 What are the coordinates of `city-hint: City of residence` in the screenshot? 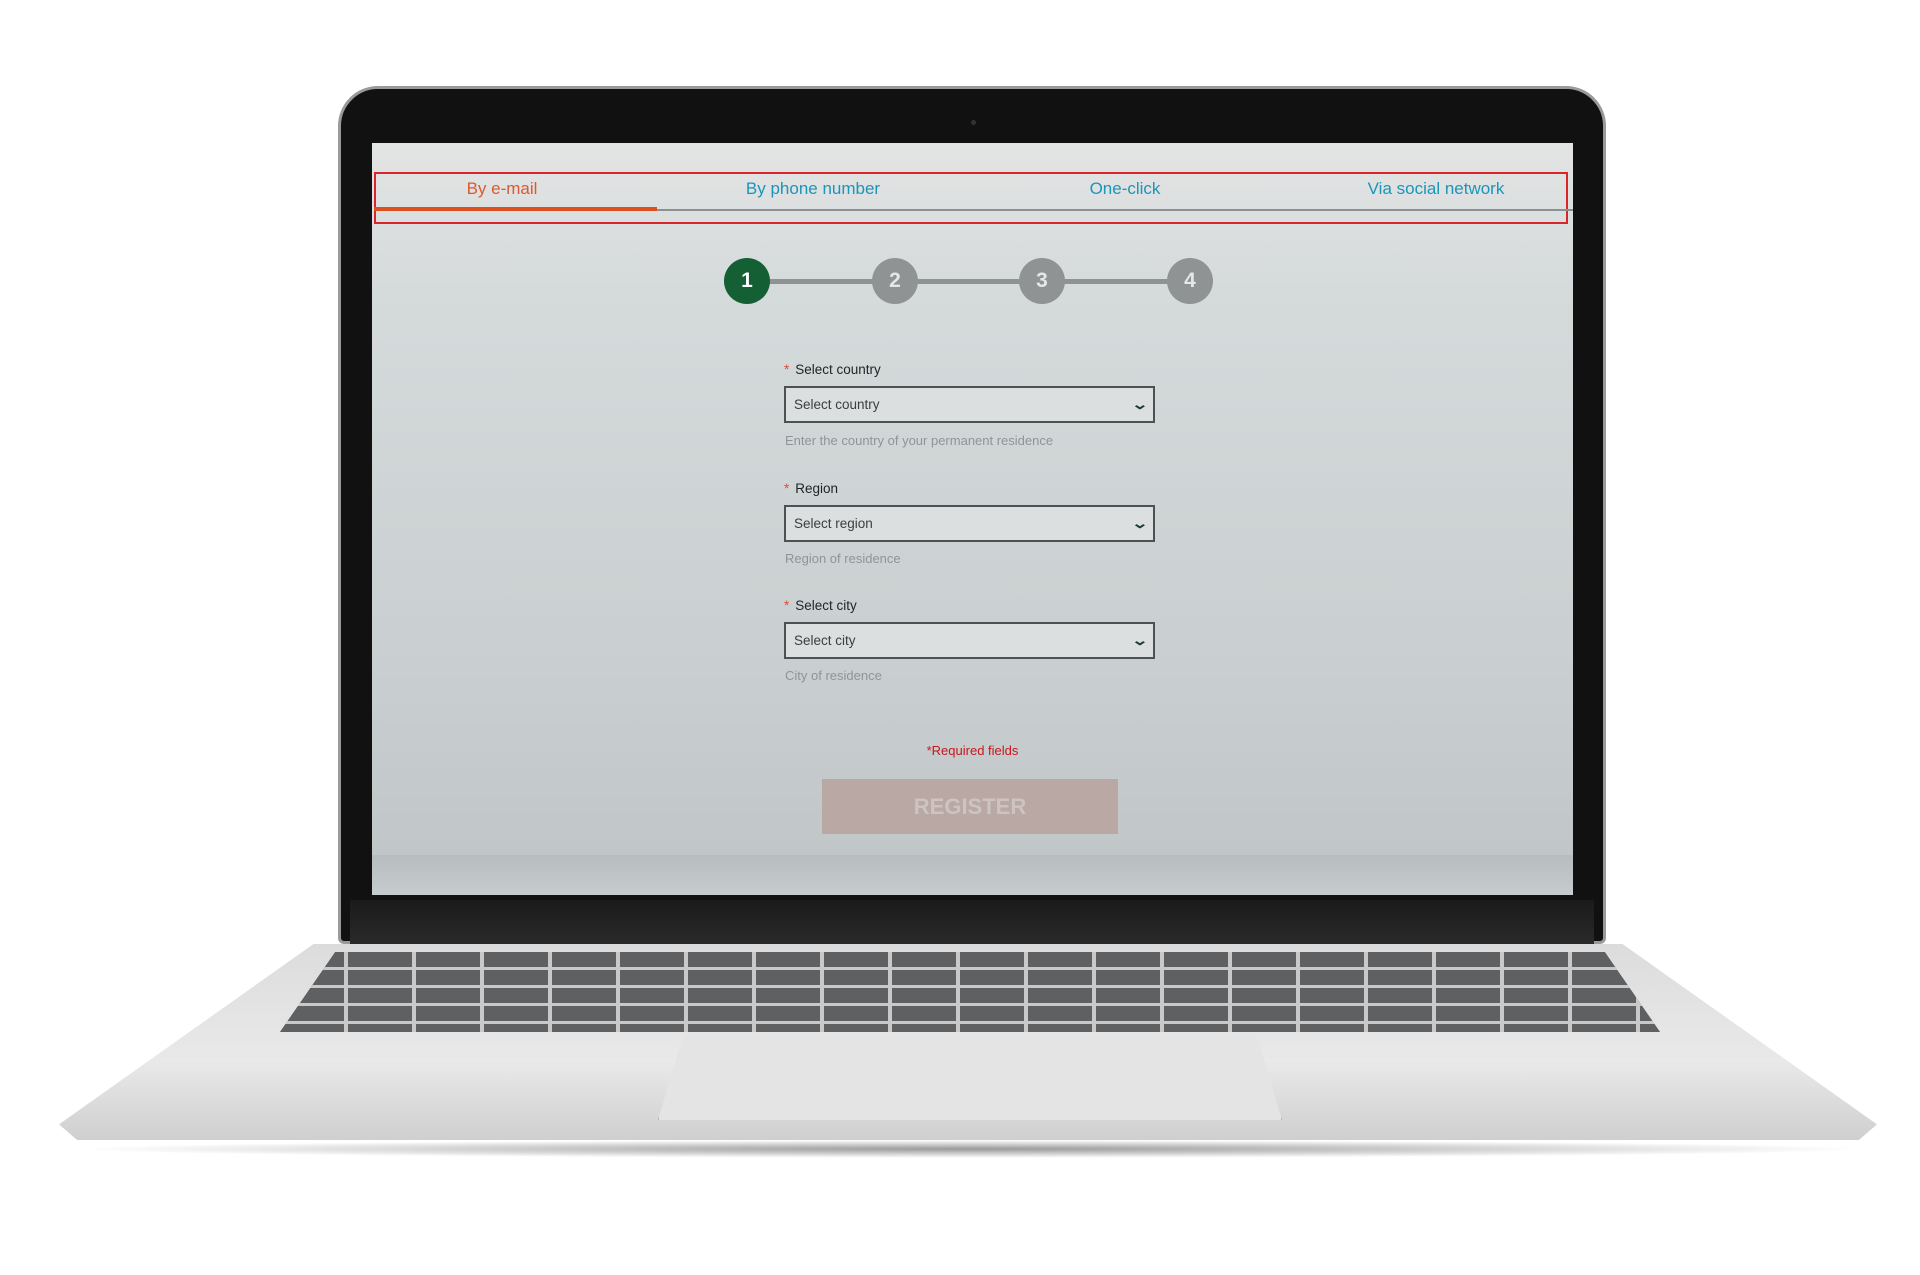 It's located at (833, 675).